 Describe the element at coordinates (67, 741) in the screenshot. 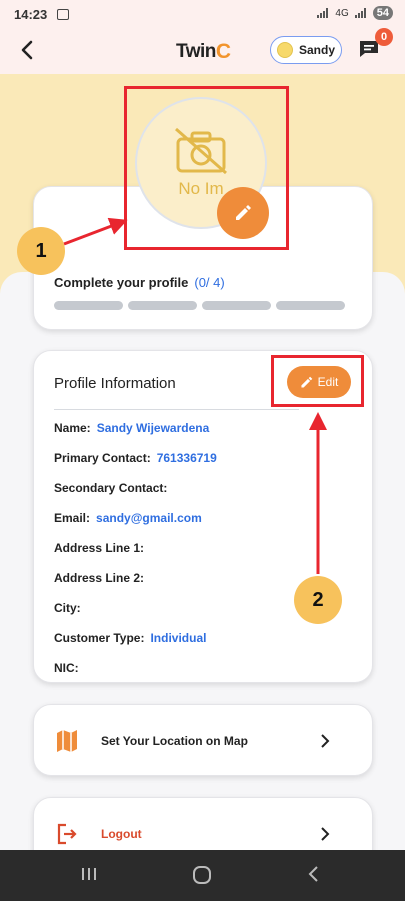

I see `map-icon` at that location.